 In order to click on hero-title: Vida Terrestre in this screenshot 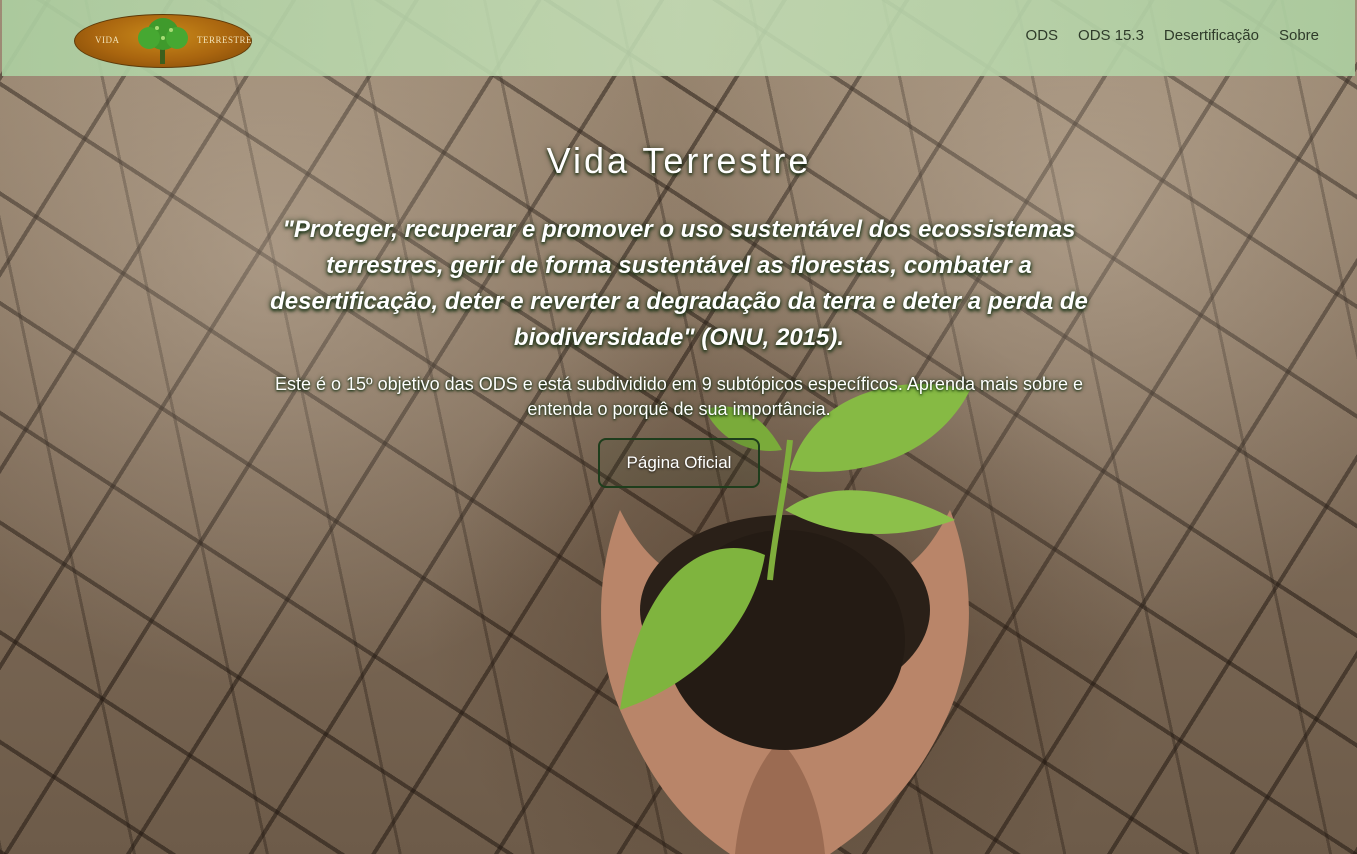, I will do `click(679, 160)`.